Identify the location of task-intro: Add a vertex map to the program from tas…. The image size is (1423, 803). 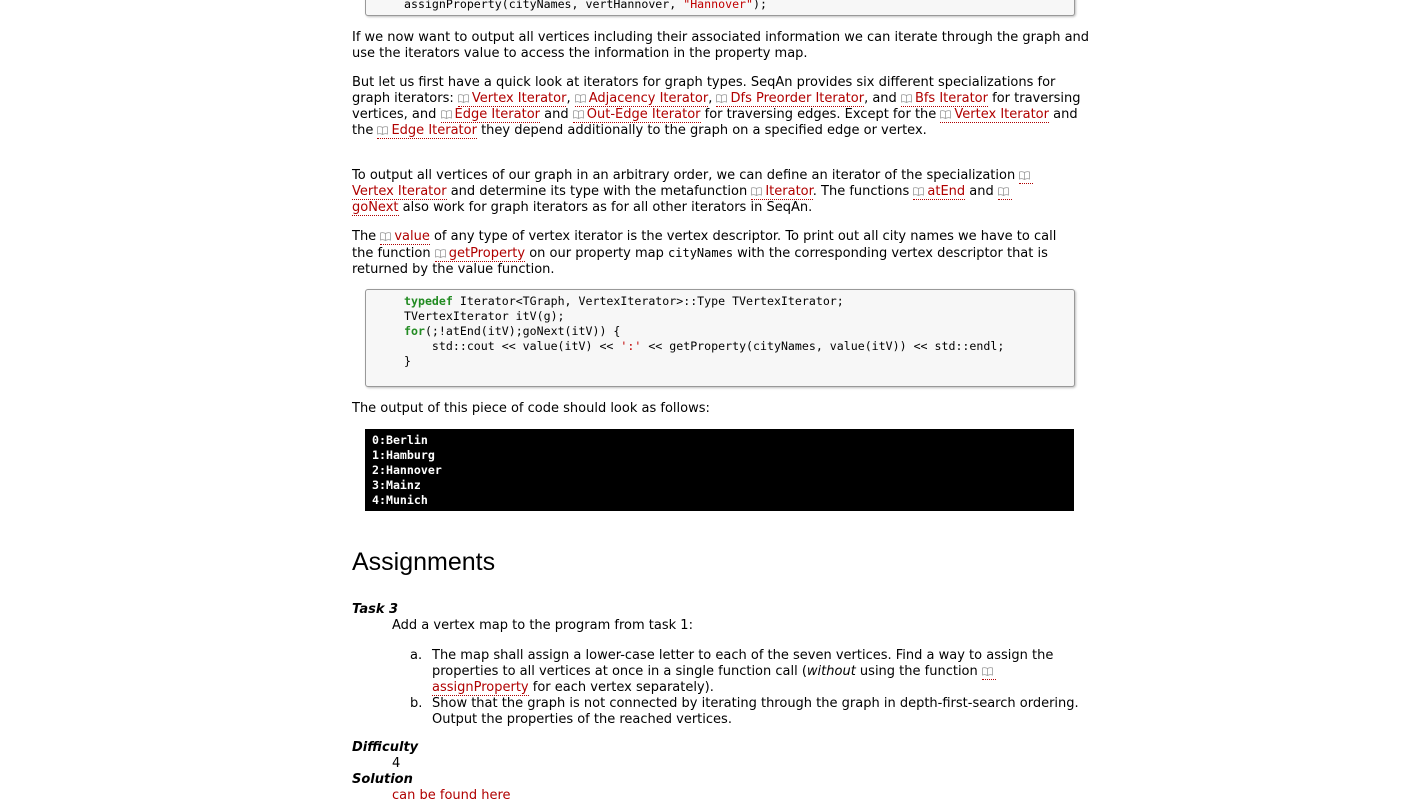
(542, 625).